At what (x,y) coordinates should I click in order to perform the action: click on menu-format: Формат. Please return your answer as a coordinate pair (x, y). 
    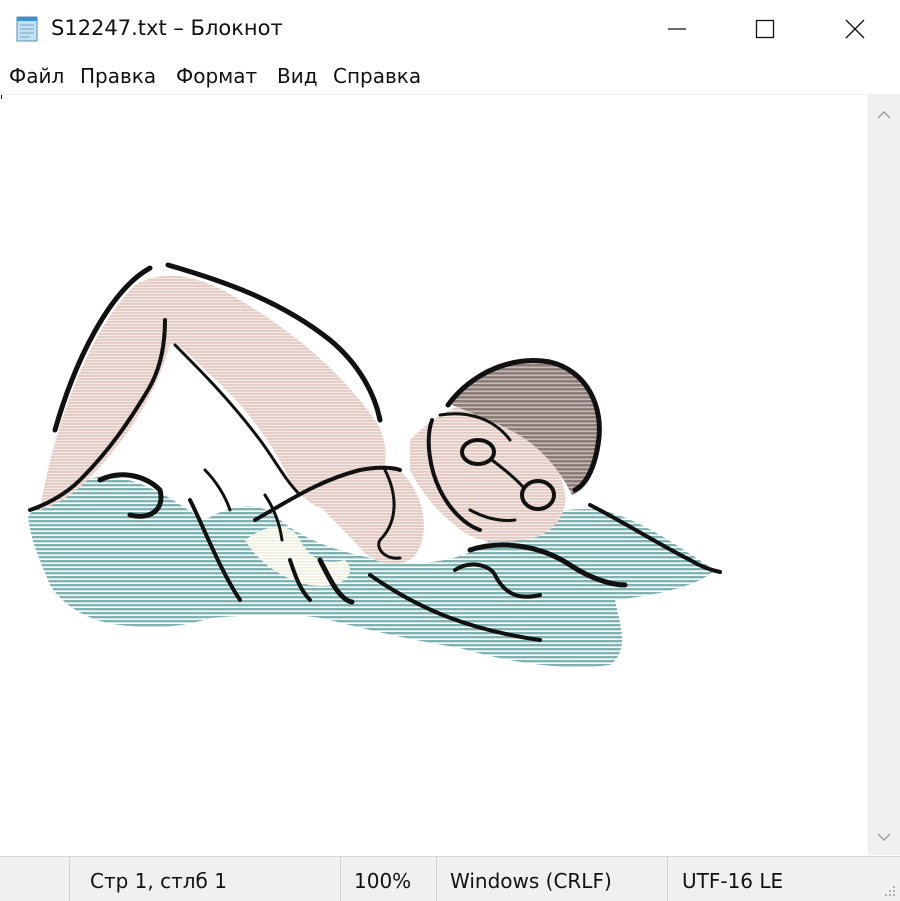
    Looking at the image, I should click on (216, 76).